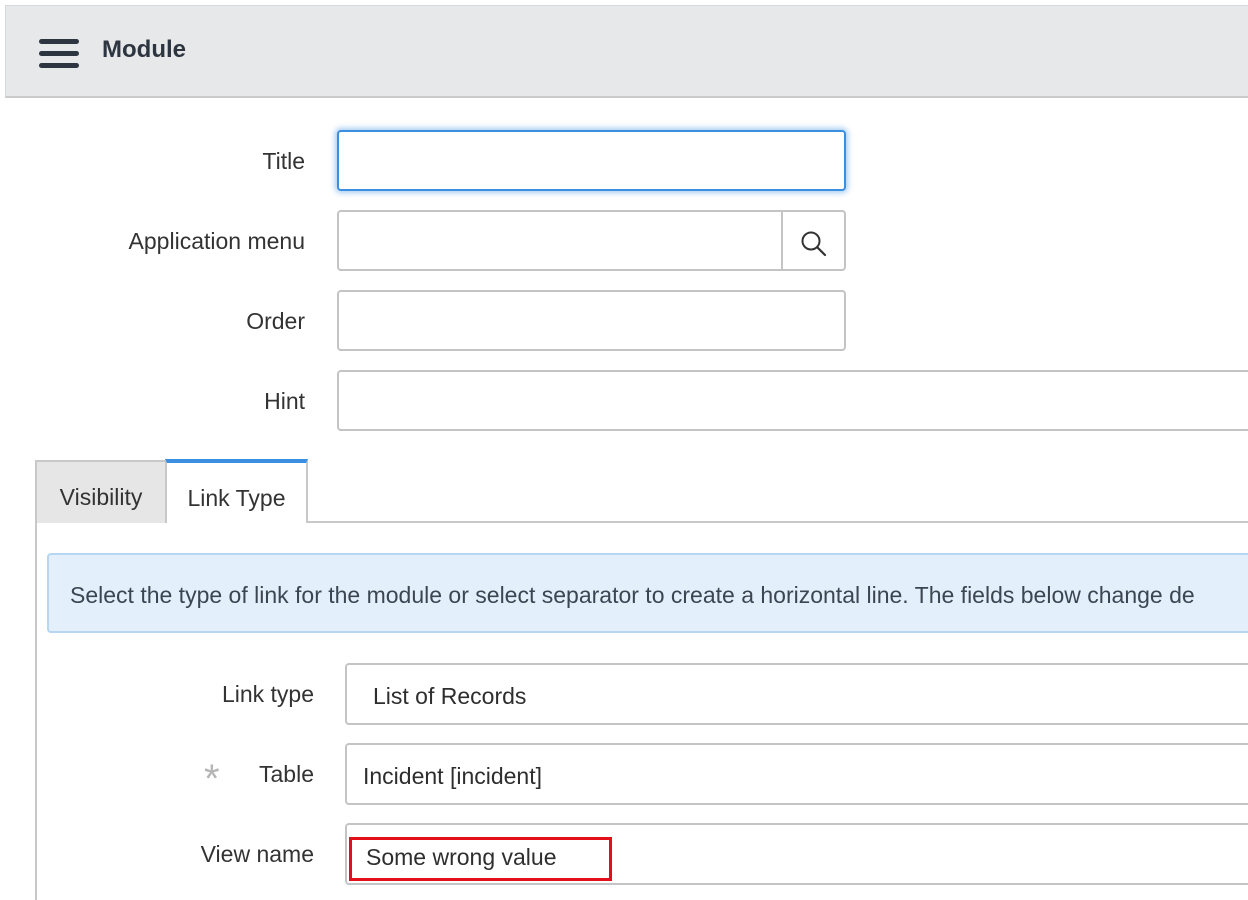 The width and height of the screenshot is (1248, 900). I want to click on table-reference-field: Incident [incident], so click(796, 774).